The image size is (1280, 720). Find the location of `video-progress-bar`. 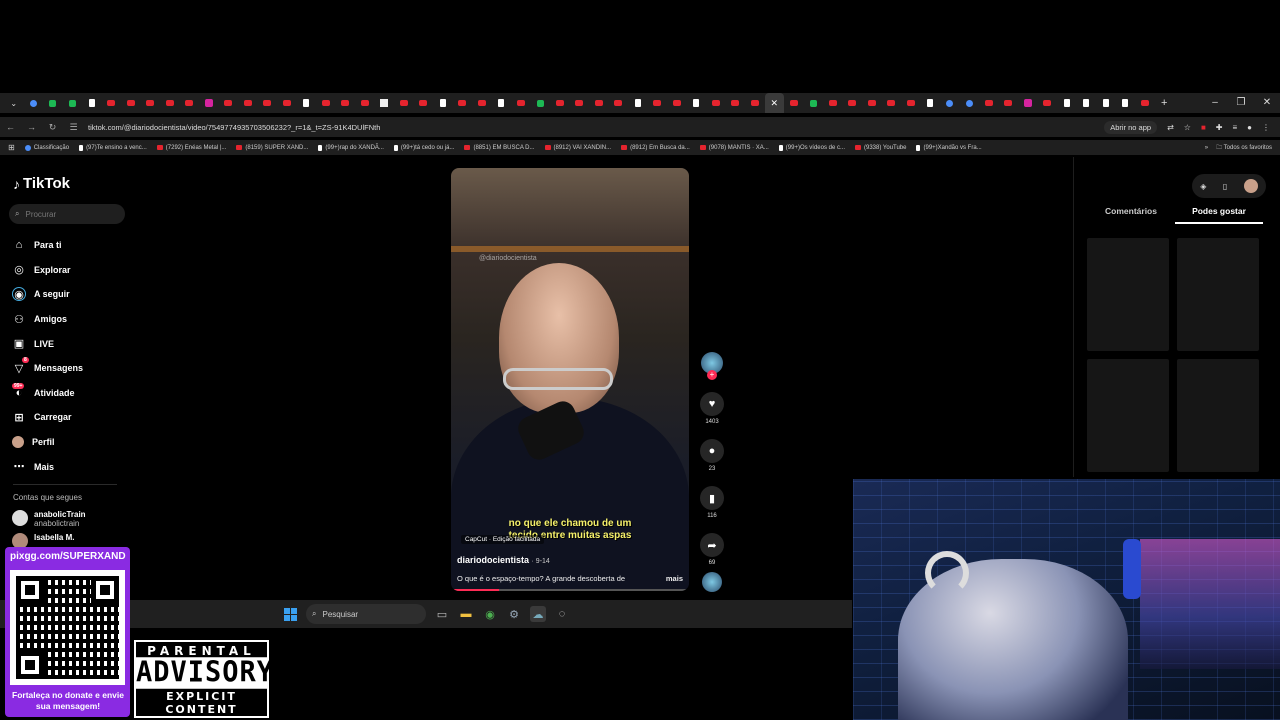

video-progress-bar is located at coordinates (570, 590).